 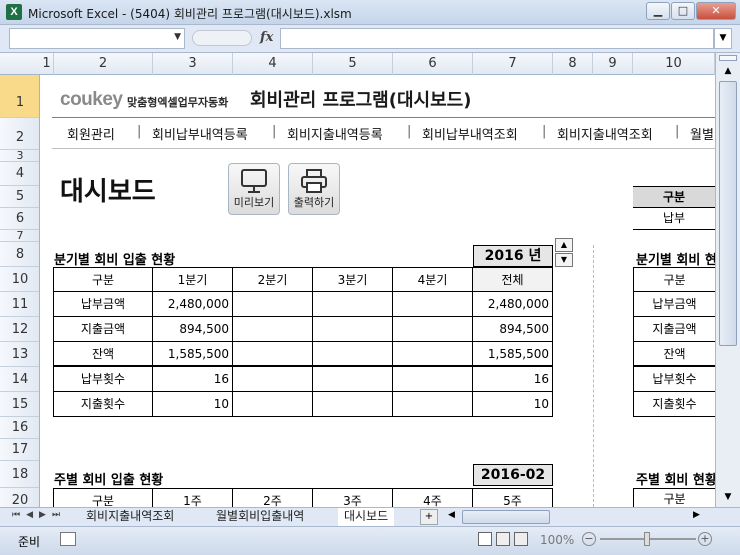 What do you see at coordinates (506, 517) in the screenshot?
I see `horizontal-scroll-thumb` at bounding box center [506, 517].